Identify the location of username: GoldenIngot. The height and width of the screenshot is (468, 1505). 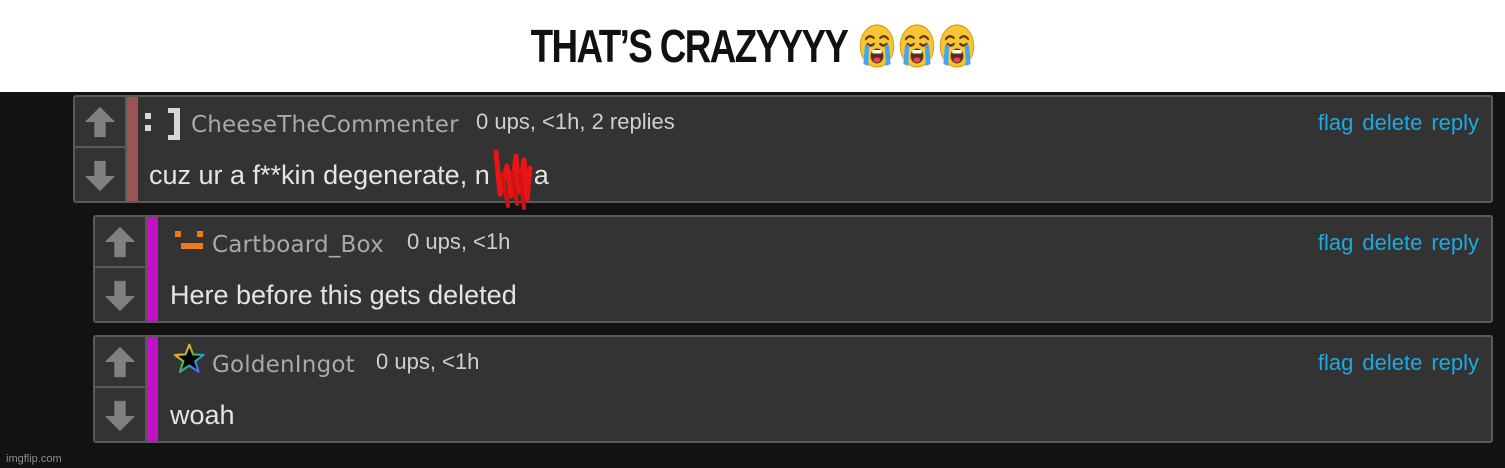
(283, 365).